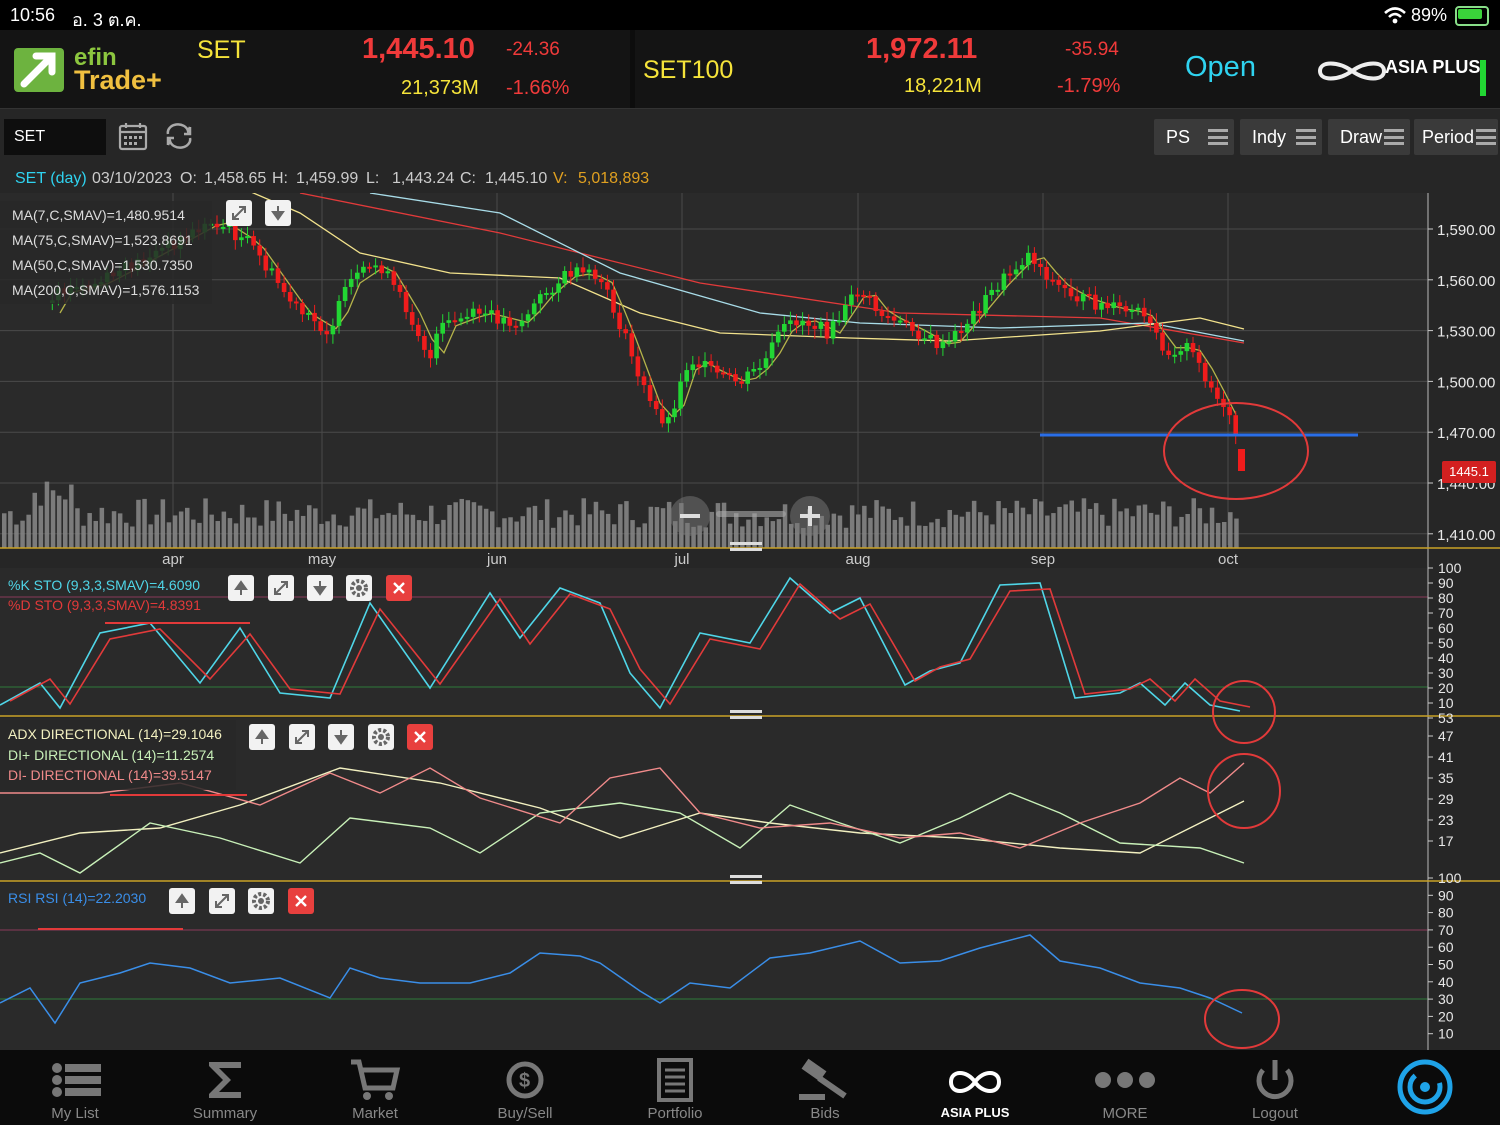 The image size is (1500, 1125). I want to click on rsi-axis-label: 100, so click(1450, 878).